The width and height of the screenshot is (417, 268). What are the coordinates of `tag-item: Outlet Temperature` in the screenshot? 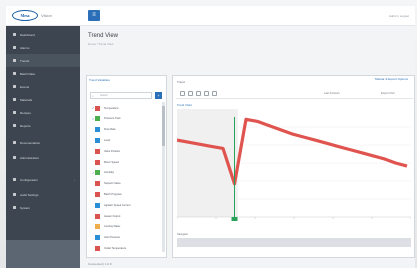 It's located at (128, 248).